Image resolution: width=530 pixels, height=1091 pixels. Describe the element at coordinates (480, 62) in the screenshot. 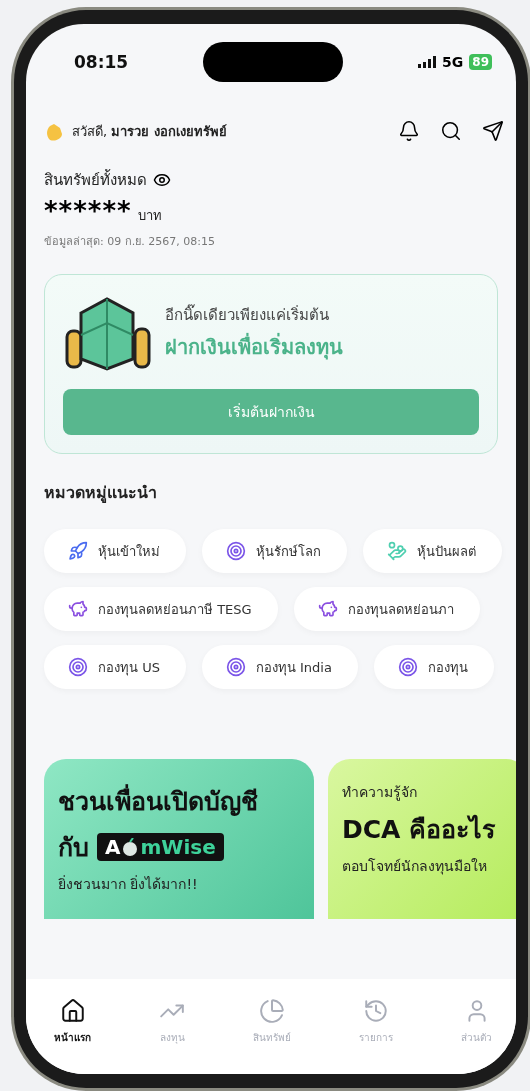

I see `battery-indicator: 89` at that location.